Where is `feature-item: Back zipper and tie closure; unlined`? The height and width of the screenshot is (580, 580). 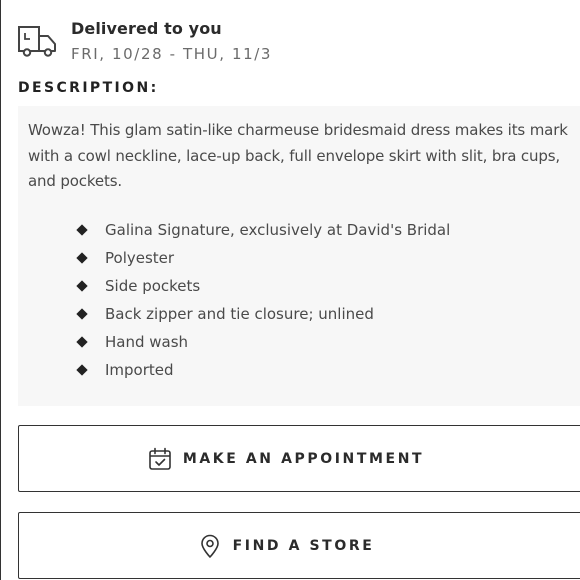
feature-item: Back zipper and tie closure; unlined is located at coordinates (263, 314).